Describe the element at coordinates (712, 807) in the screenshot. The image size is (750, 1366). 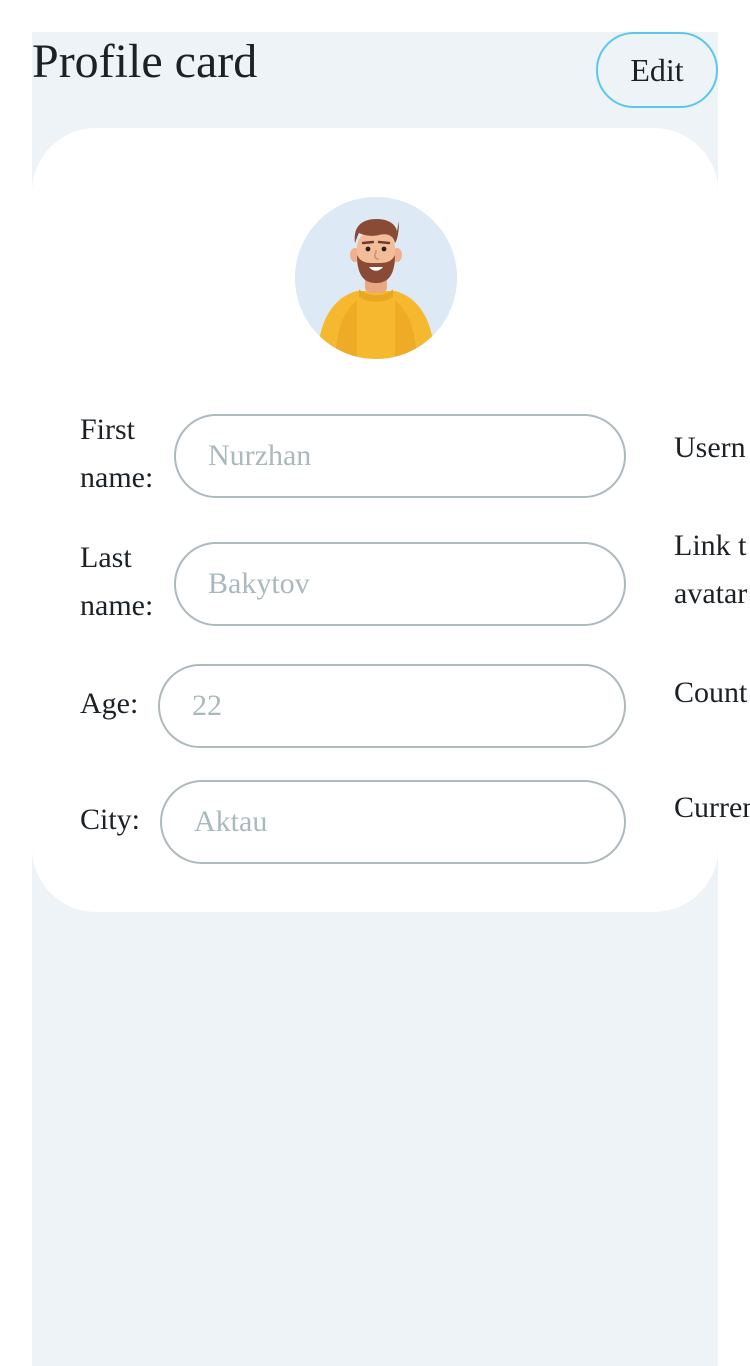
I see `current-label: Curren` at that location.